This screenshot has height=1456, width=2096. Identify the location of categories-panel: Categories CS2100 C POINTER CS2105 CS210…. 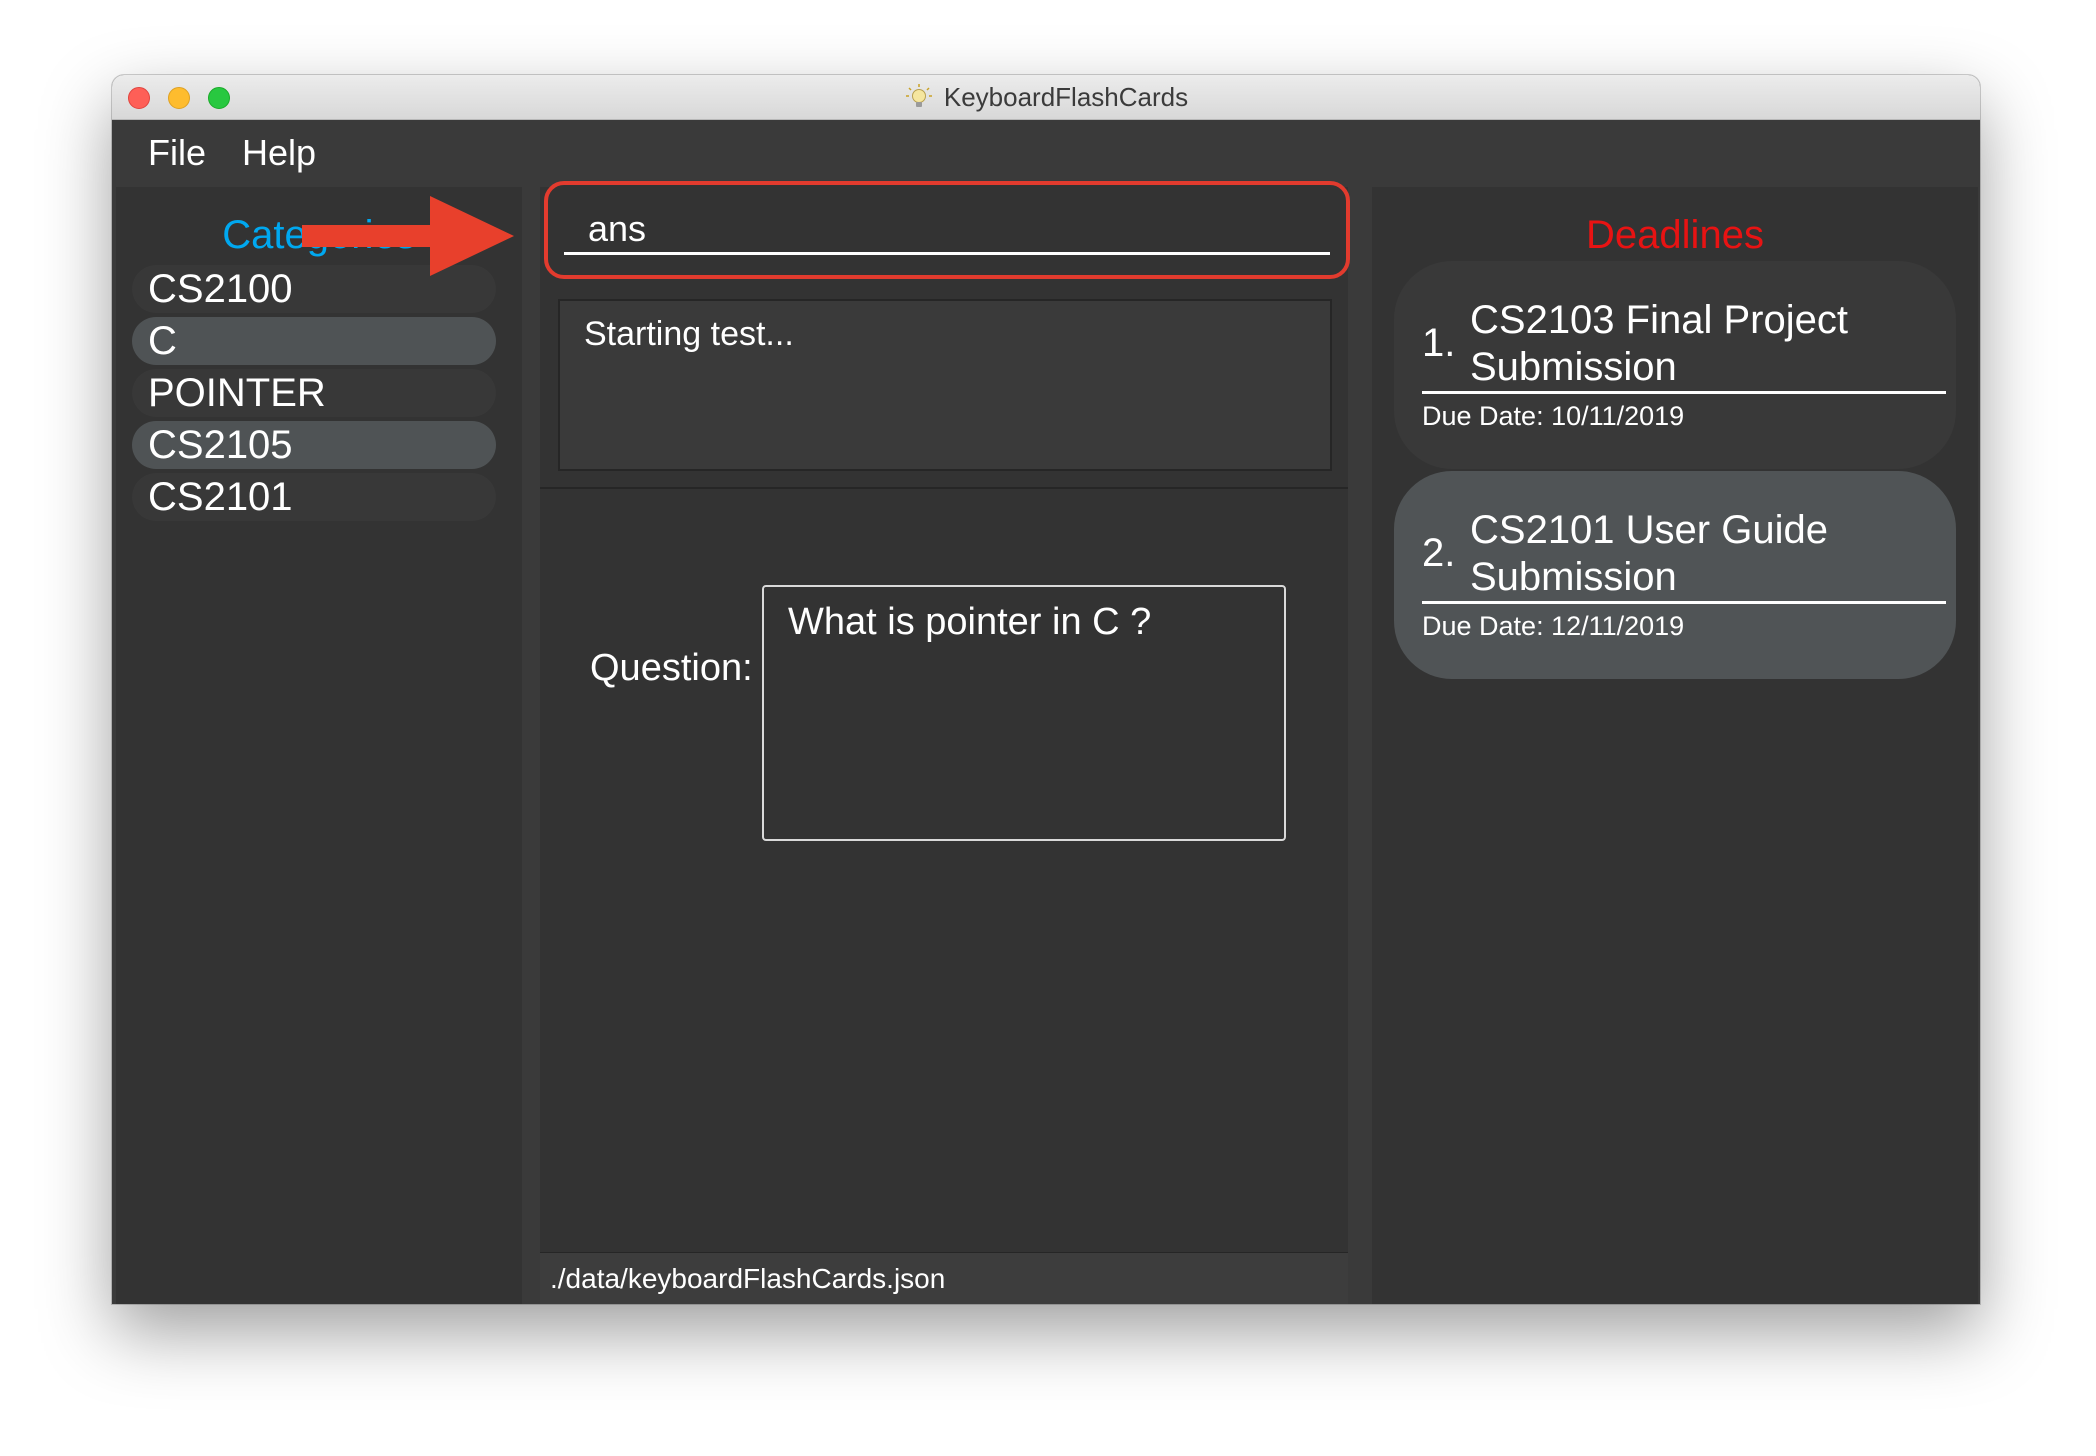
(319, 745).